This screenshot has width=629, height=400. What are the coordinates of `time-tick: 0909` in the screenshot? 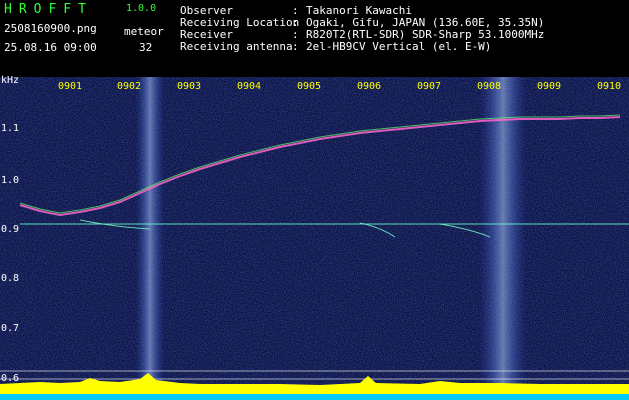 It's located at (549, 86).